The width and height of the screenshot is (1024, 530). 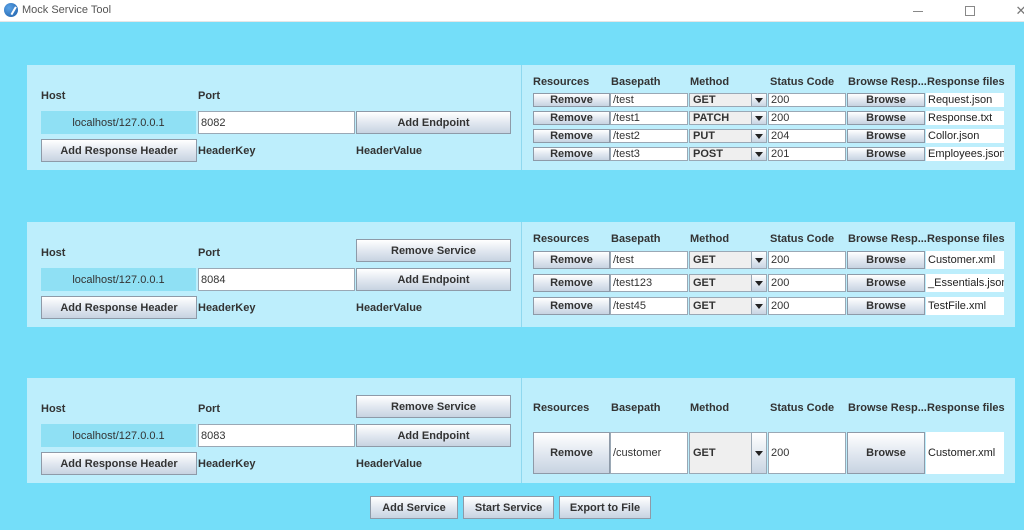 I want to click on basepath-input: /customer, so click(x=649, y=453).